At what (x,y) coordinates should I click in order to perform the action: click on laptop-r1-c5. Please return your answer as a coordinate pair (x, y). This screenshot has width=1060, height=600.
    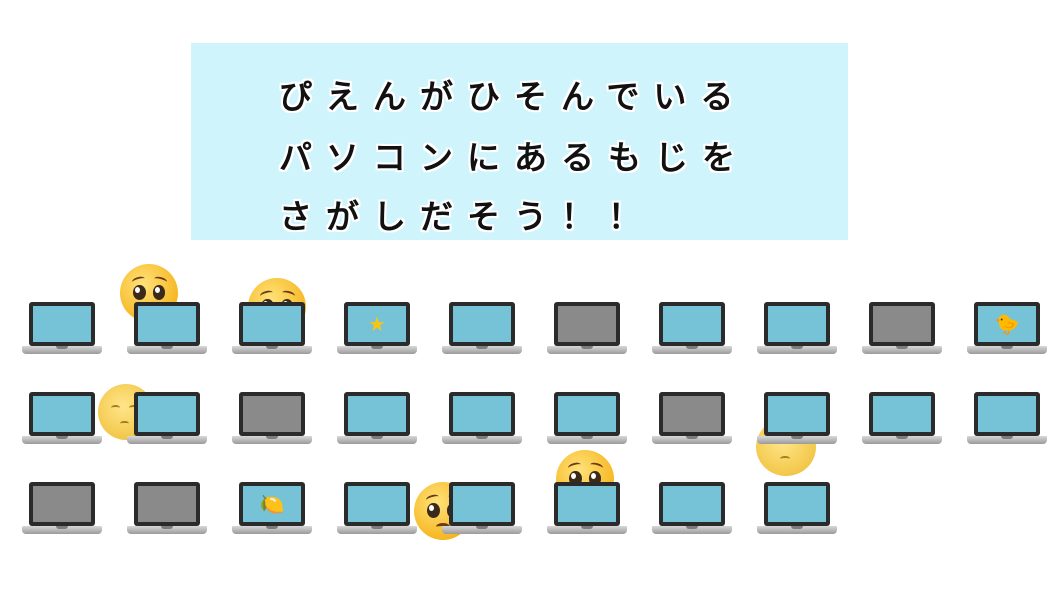
    Looking at the image, I should click on (482, 330).